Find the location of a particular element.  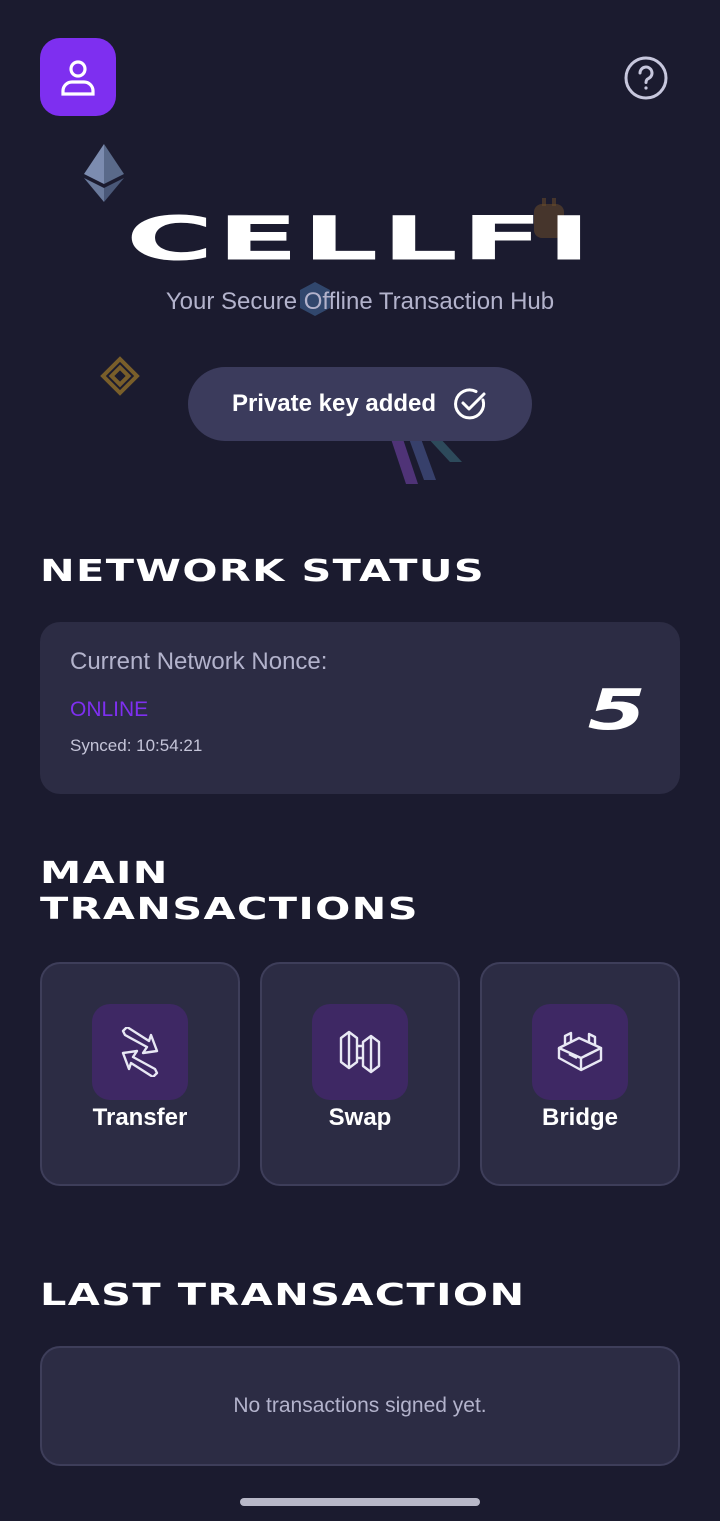

bridge-icon-box is located at coordinates (580, 1052).